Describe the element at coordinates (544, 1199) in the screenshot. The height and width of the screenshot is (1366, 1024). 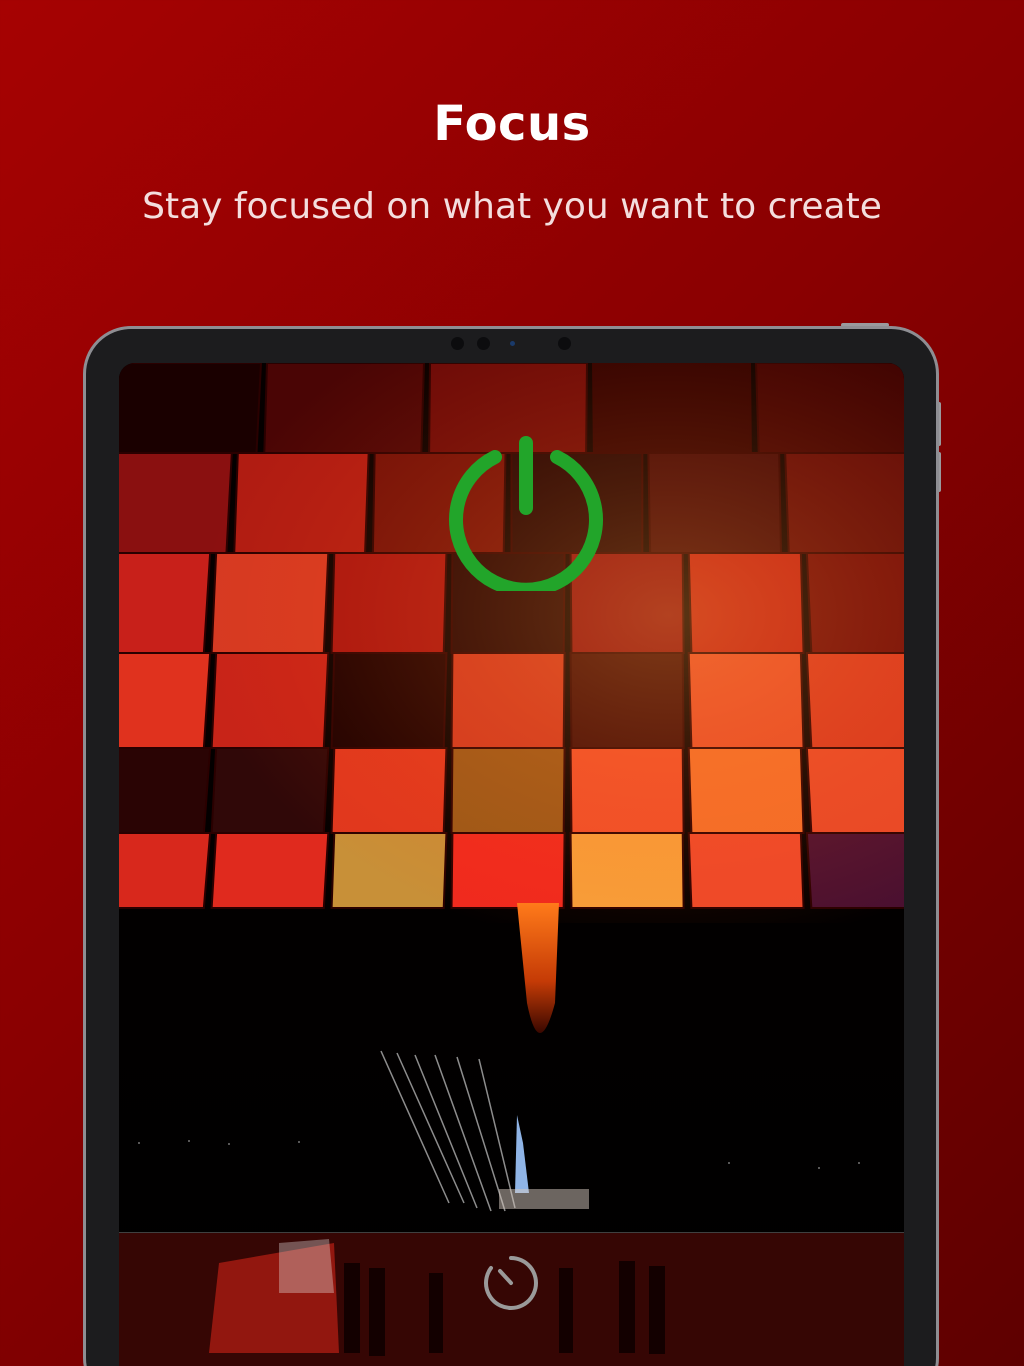
I see `balloon-basket` at that location.